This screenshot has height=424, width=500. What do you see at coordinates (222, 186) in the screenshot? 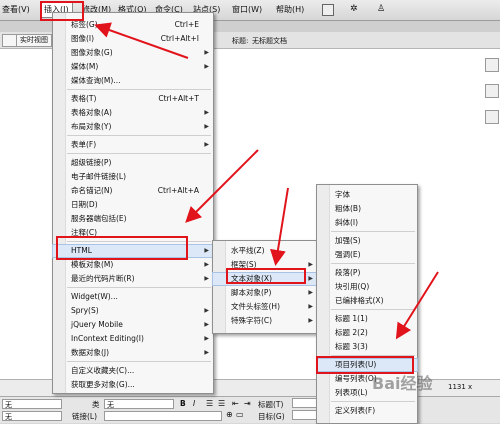
I see `arrow-to-html` at bounding box center [222, 186].